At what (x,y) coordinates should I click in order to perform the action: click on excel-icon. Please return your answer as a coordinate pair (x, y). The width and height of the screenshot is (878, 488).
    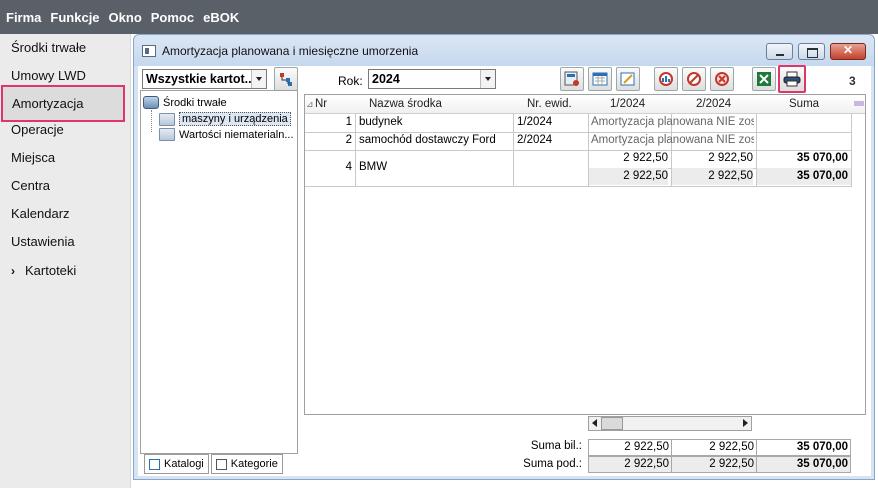
    Looking at the image, I should click on (764, 79).